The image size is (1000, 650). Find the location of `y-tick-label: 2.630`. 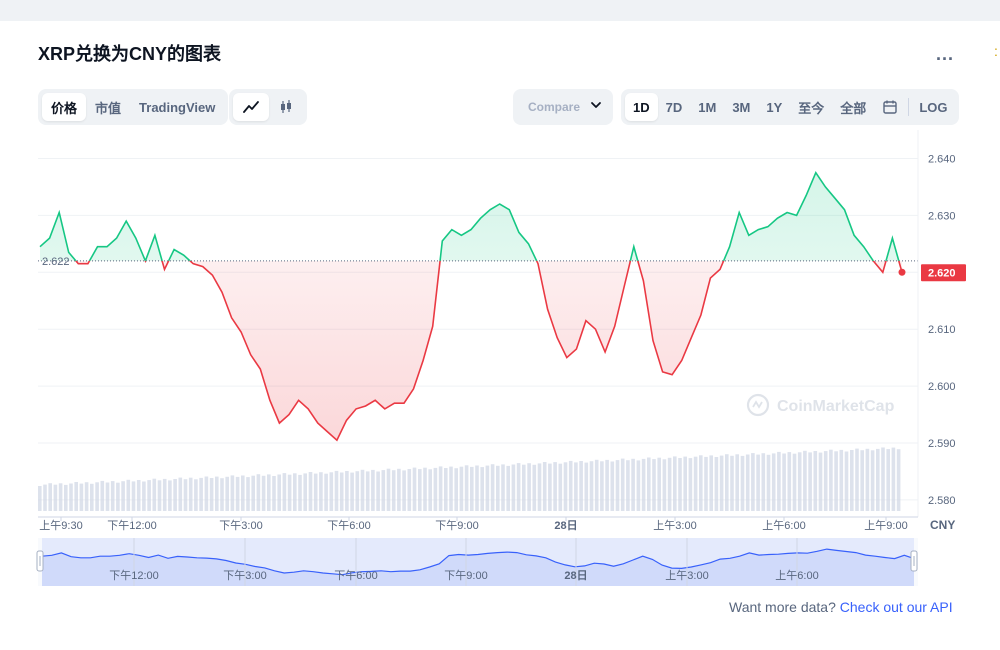

y-tick-label: 2.630 is located at coordinates (942, 216).